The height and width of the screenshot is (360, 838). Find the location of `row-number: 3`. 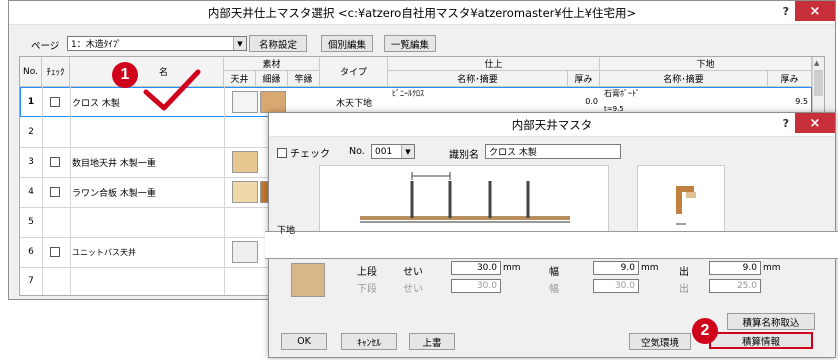

row-number: 3 is located at coordinates (31, 162).